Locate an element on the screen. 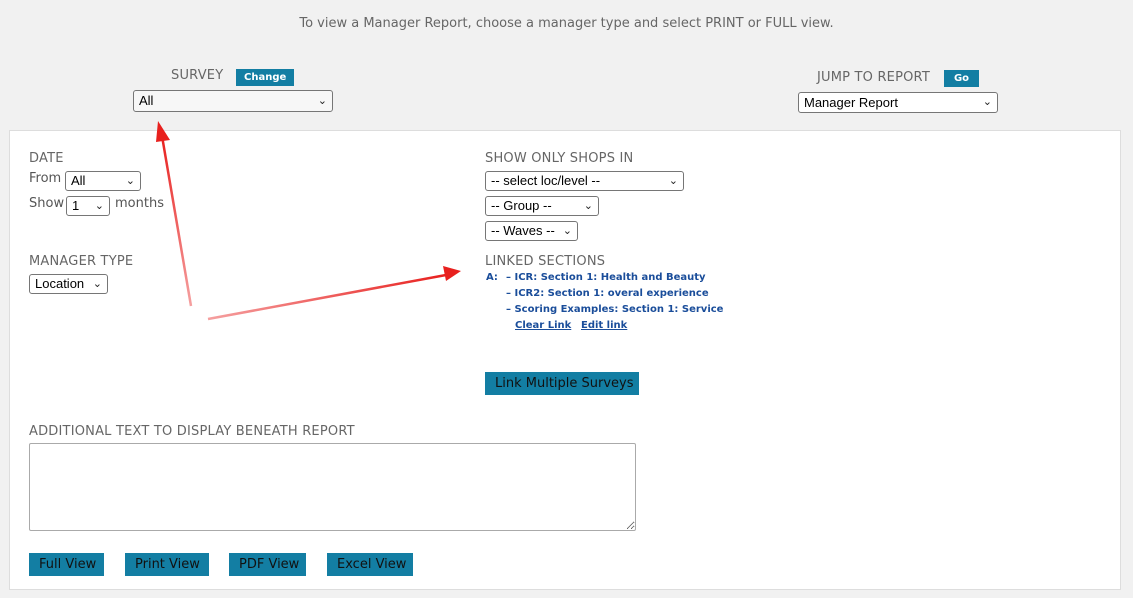 This screenshot has height=598, width=1133. arrow-to-linked-sections is located at coordinates (334, 293).